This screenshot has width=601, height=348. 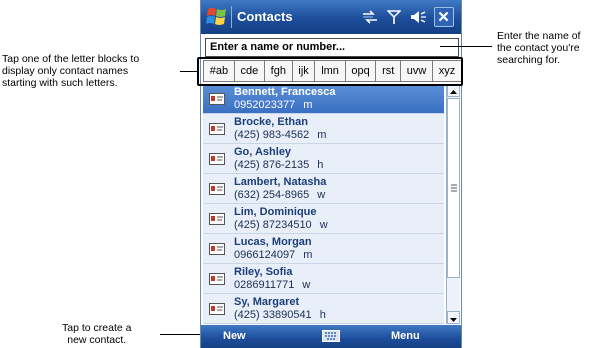 What do you see at coordinates (97, 340) in the screenshot?
I see `annotation-line: new contact.` at bounding box center [97, 340].